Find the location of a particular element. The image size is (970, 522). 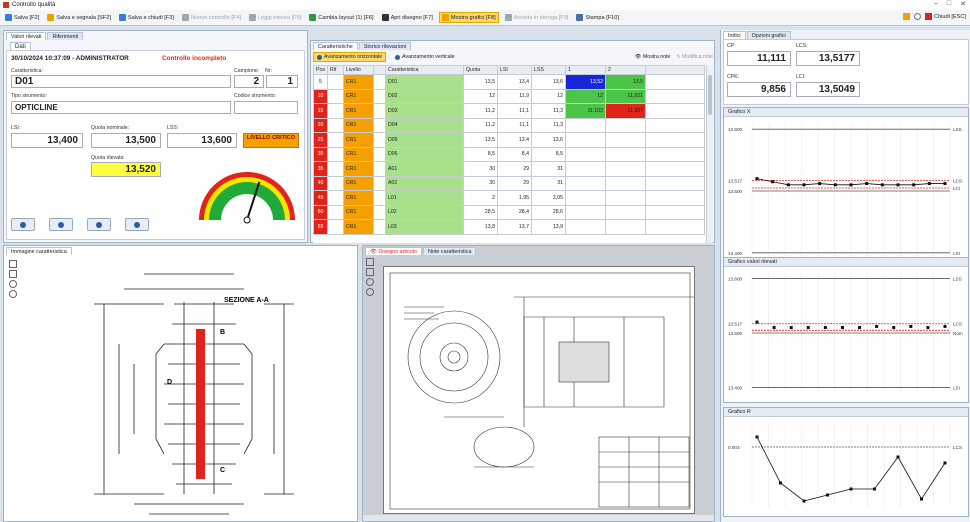

row-characteristic: D01 is located at coordinates (424, 82).